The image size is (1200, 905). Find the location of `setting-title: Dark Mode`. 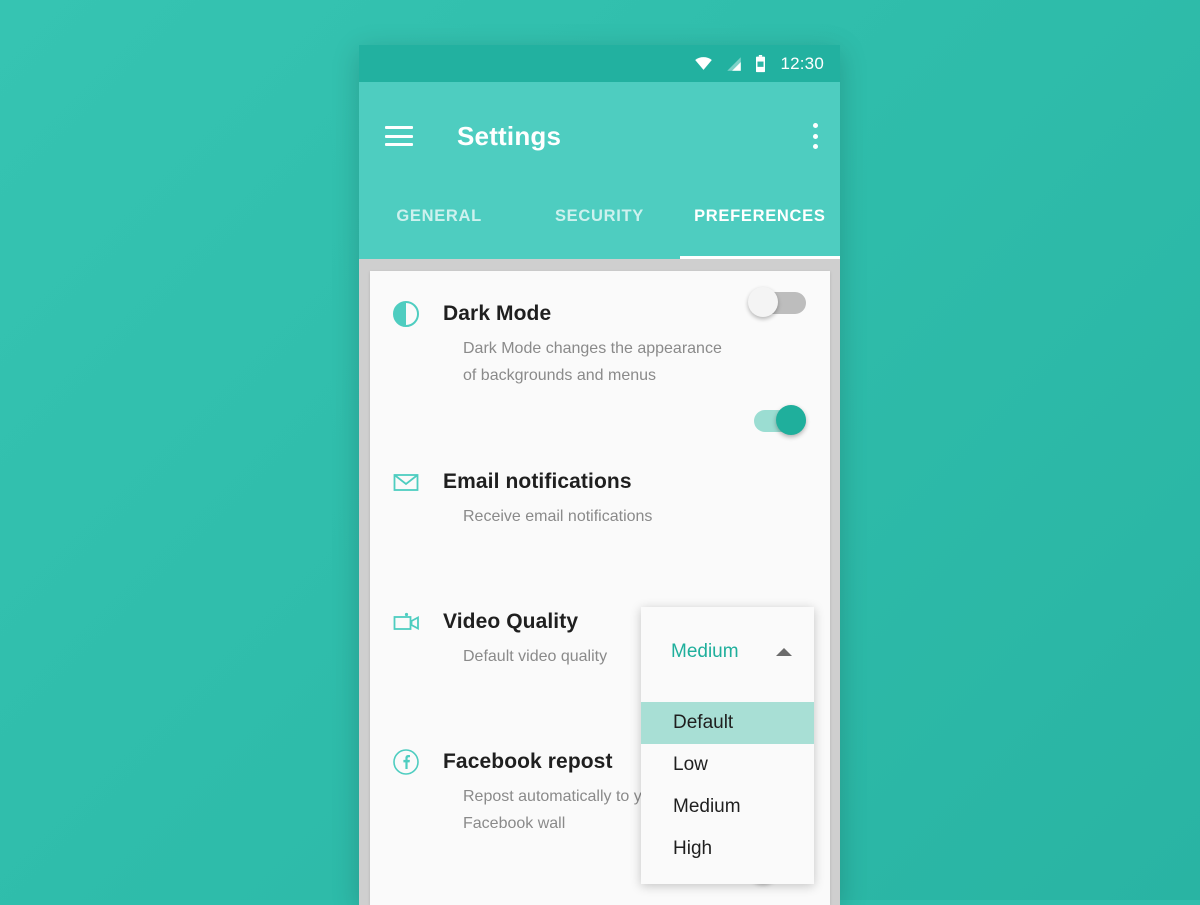

setting-title: Dark Mode is located at coordinates (497, 314).